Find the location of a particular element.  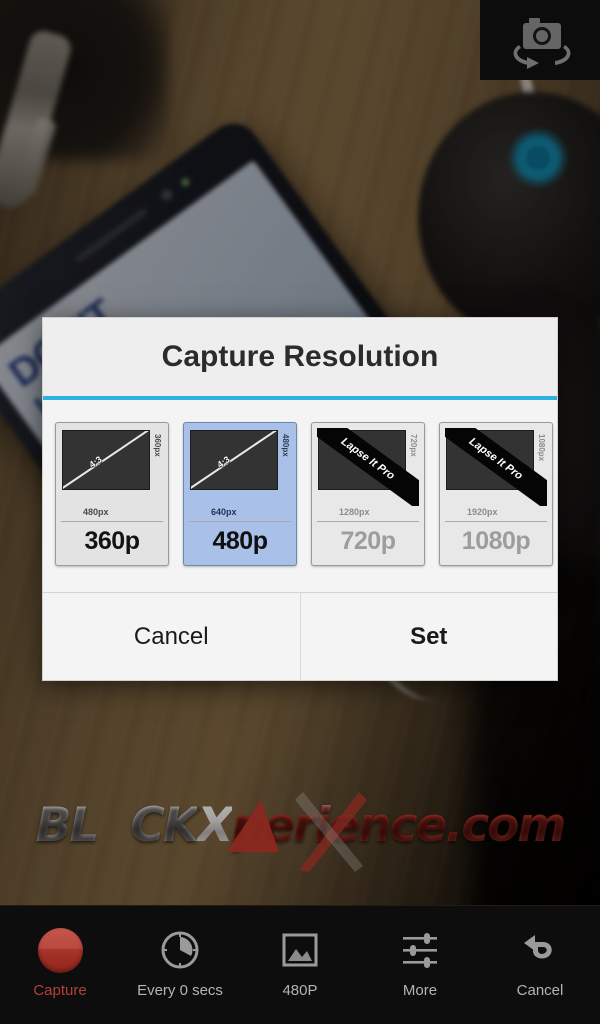

resolution-option-720p: 720px Lapse It Pro 1280px 720p is located at coordinates (368, 494).